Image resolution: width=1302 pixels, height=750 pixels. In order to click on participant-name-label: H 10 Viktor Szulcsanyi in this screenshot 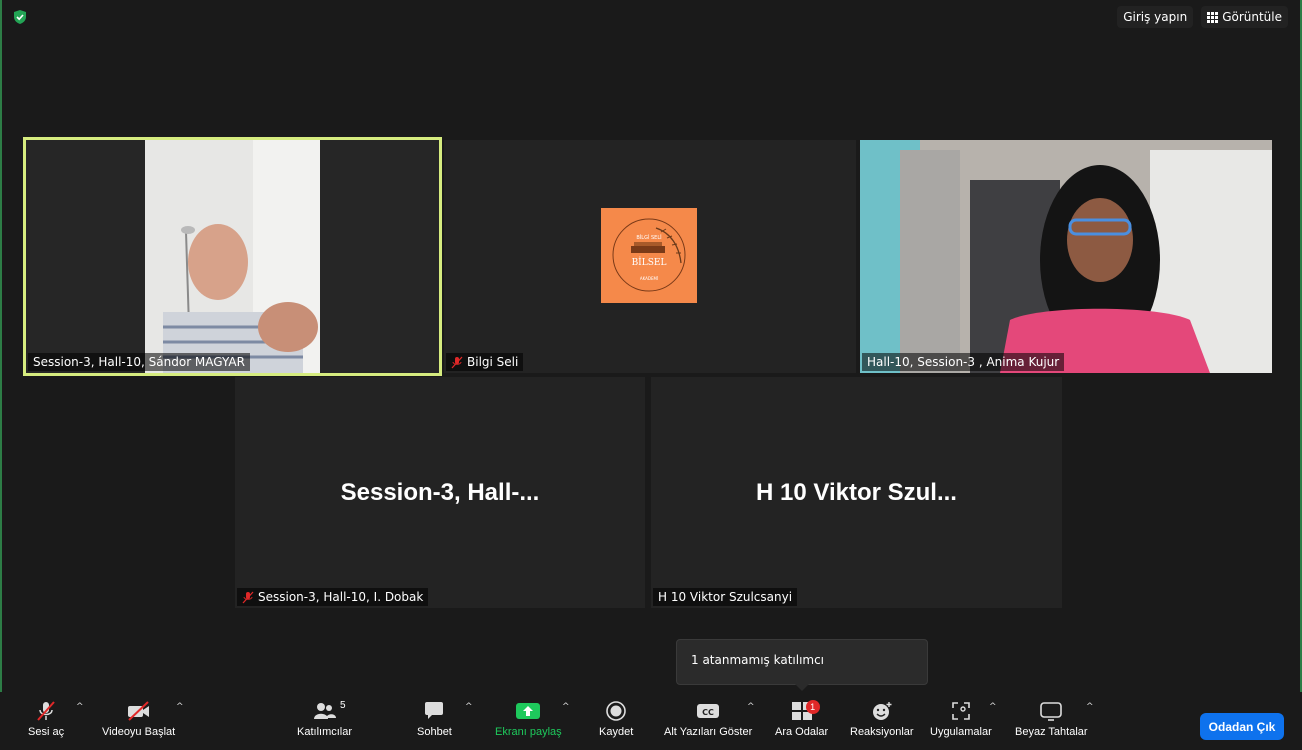, I will do `click(725, 597)`.